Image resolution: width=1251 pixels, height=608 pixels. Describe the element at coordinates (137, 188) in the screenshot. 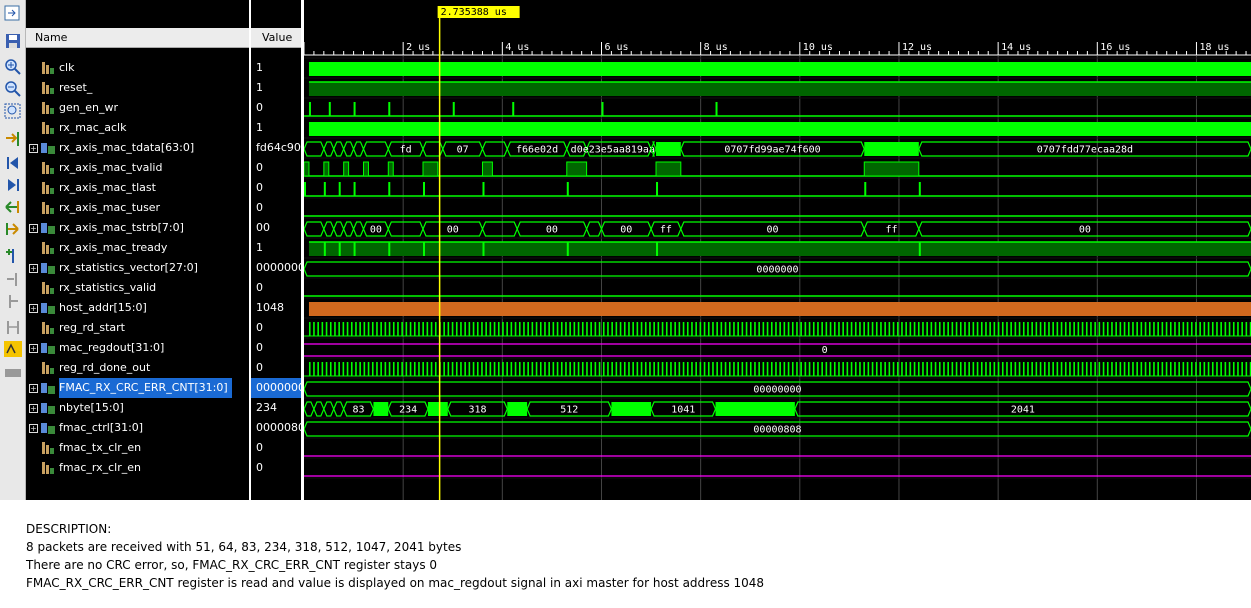

I see `signal-row: rx_axis_mac_tlast` at that location.